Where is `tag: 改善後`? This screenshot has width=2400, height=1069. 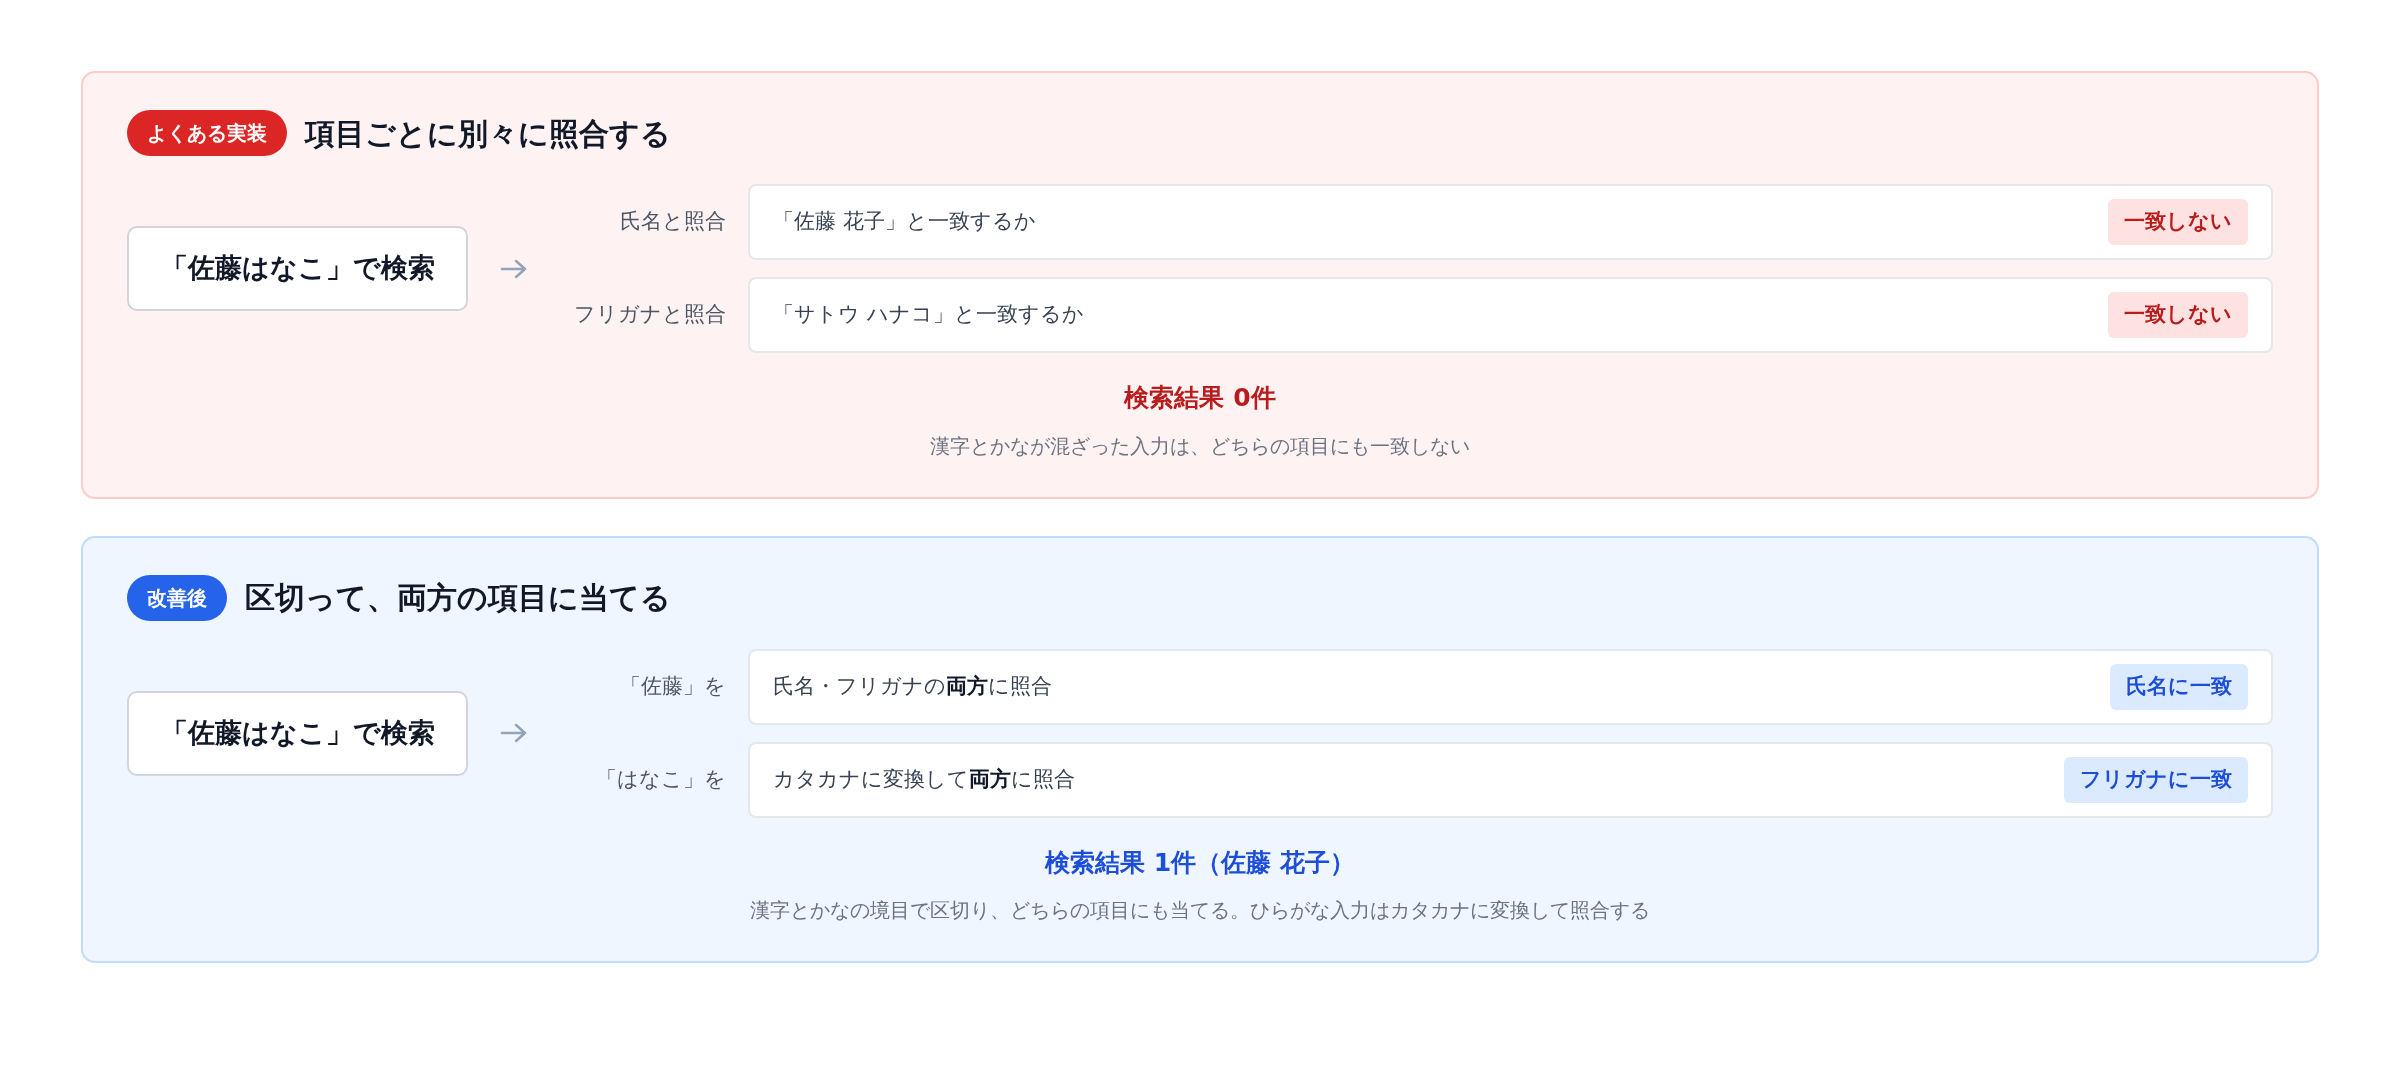
tag: 改善後 is located at coordinates (177, 597).